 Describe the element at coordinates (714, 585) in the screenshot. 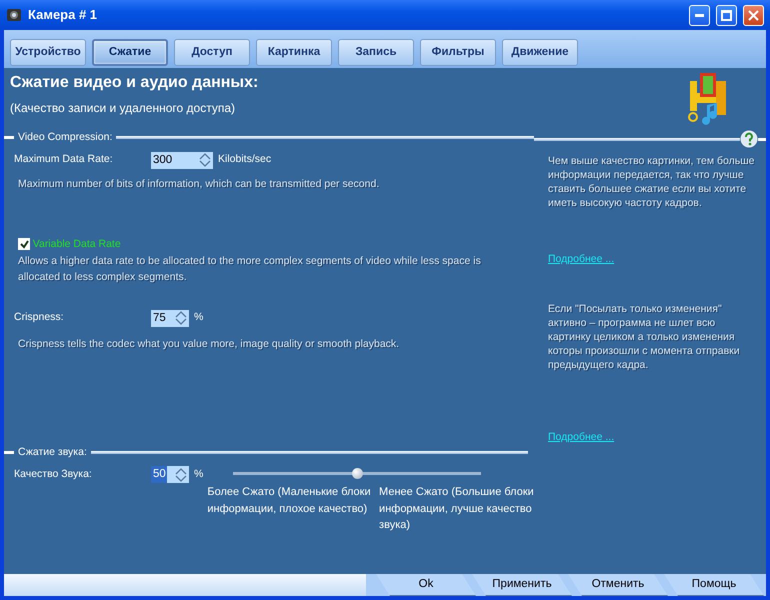

I see `dialog-button: Помощь` at that location.